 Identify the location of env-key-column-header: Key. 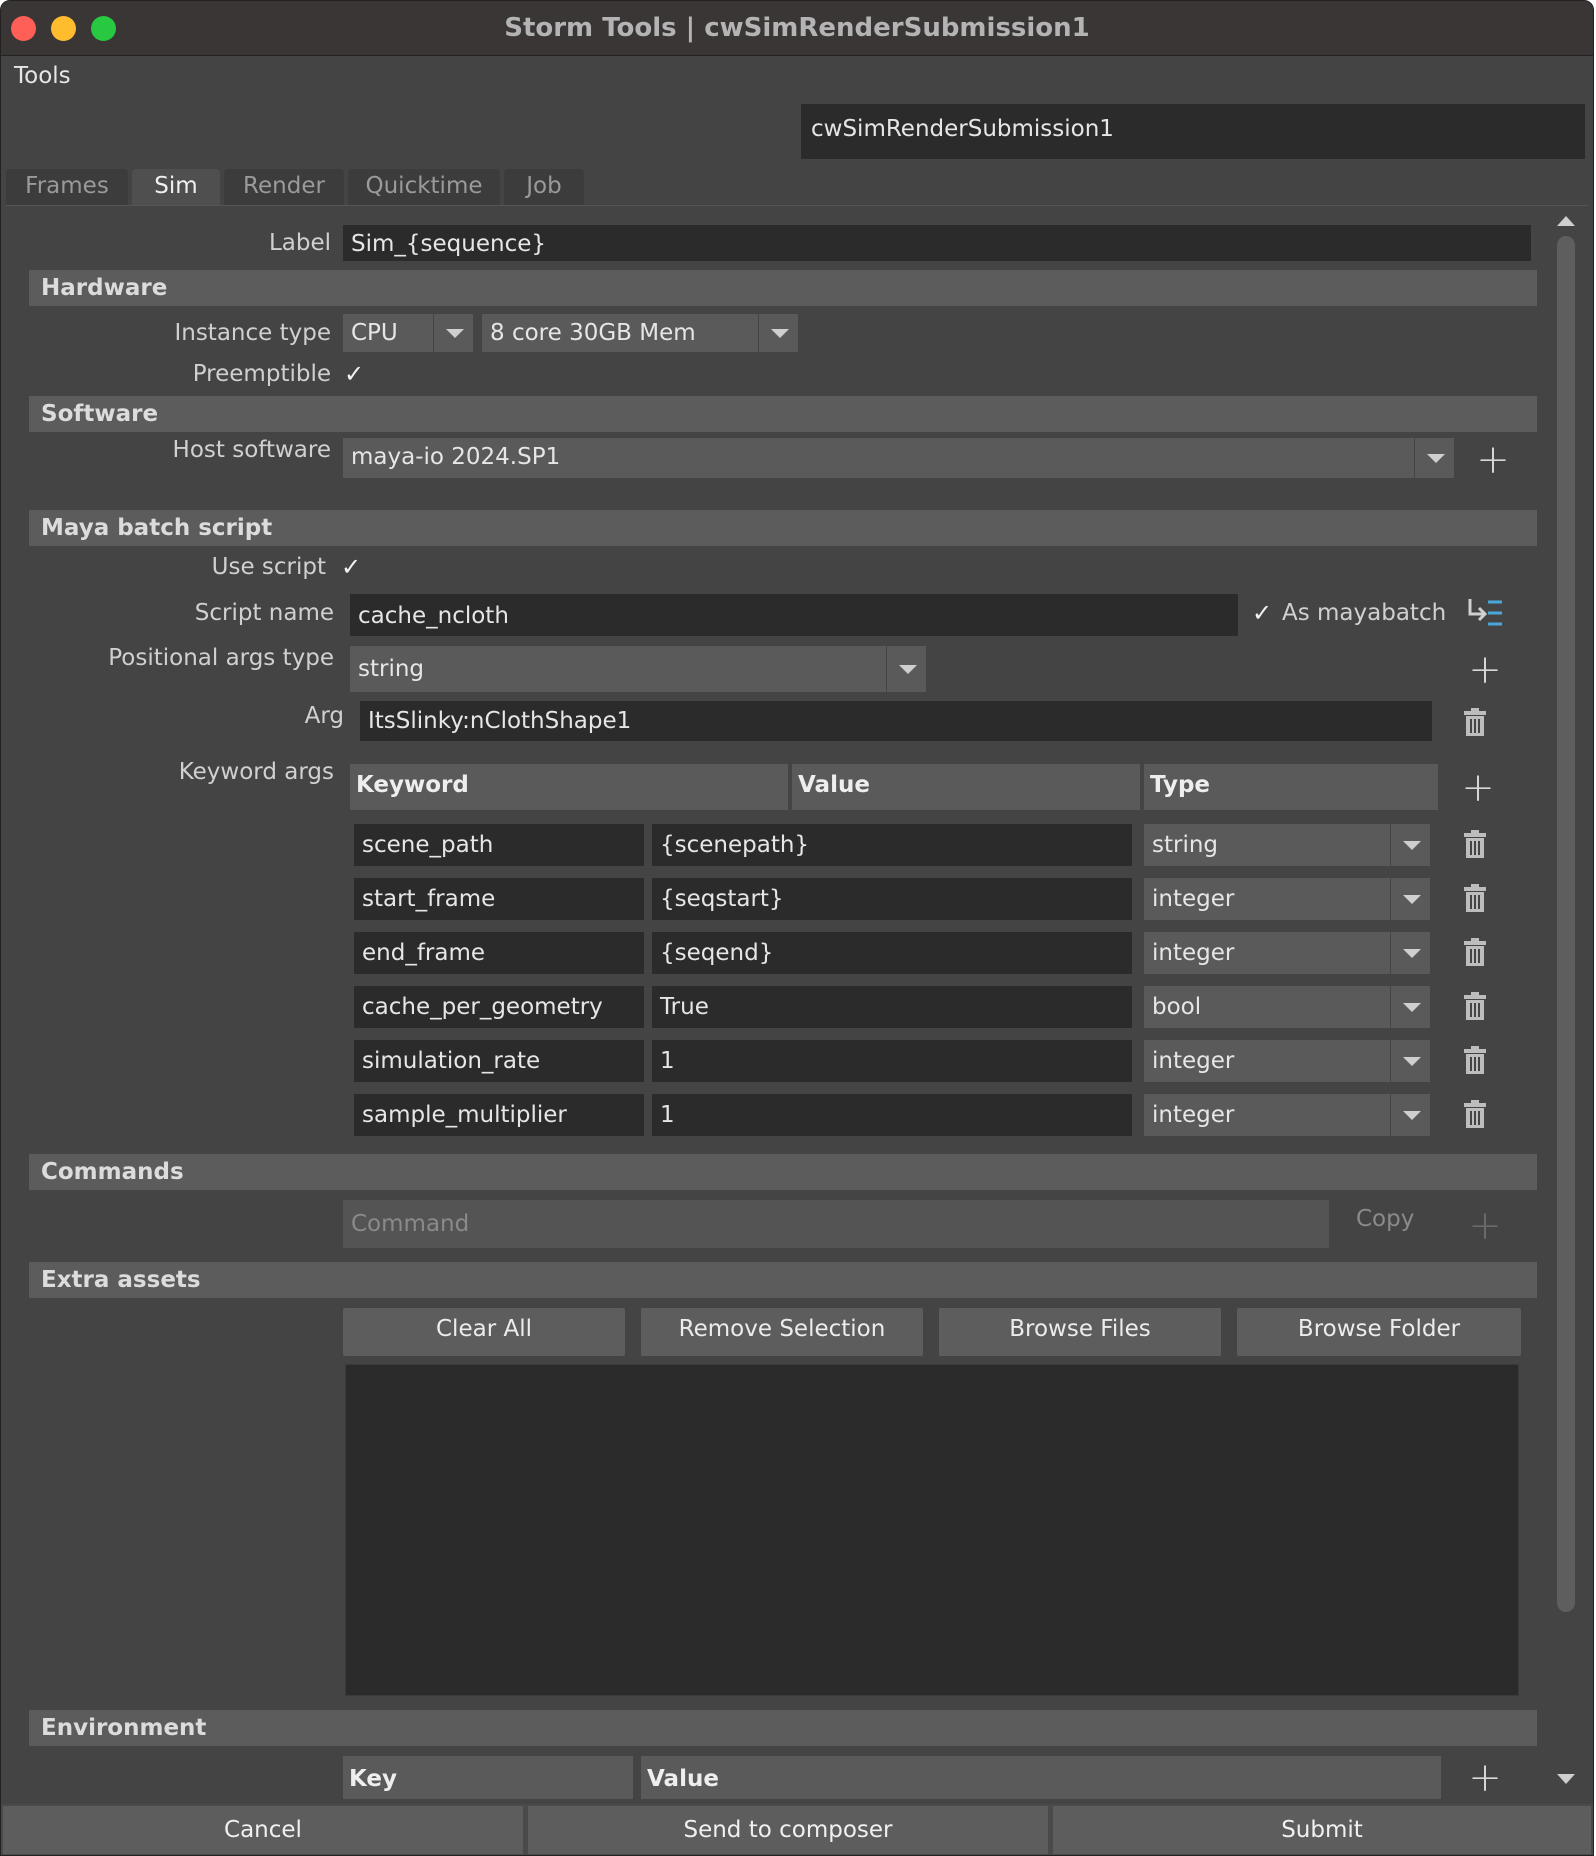
(488, 1777).